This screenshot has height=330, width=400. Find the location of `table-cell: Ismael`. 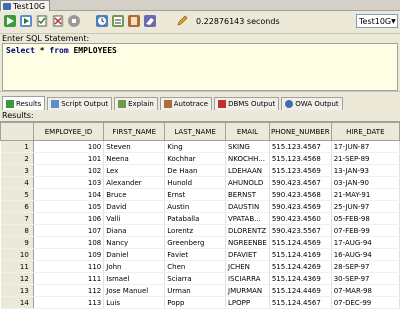

table-cell: Ismael is located at coordinates (134, 278).